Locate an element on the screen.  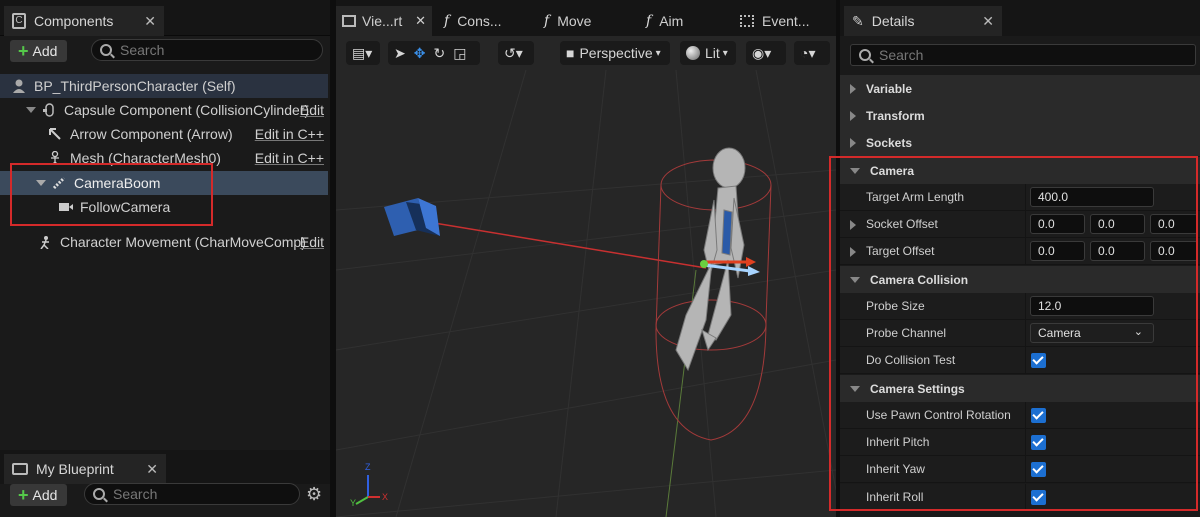
axis-x-label: X is located at coordinates (385, 497).